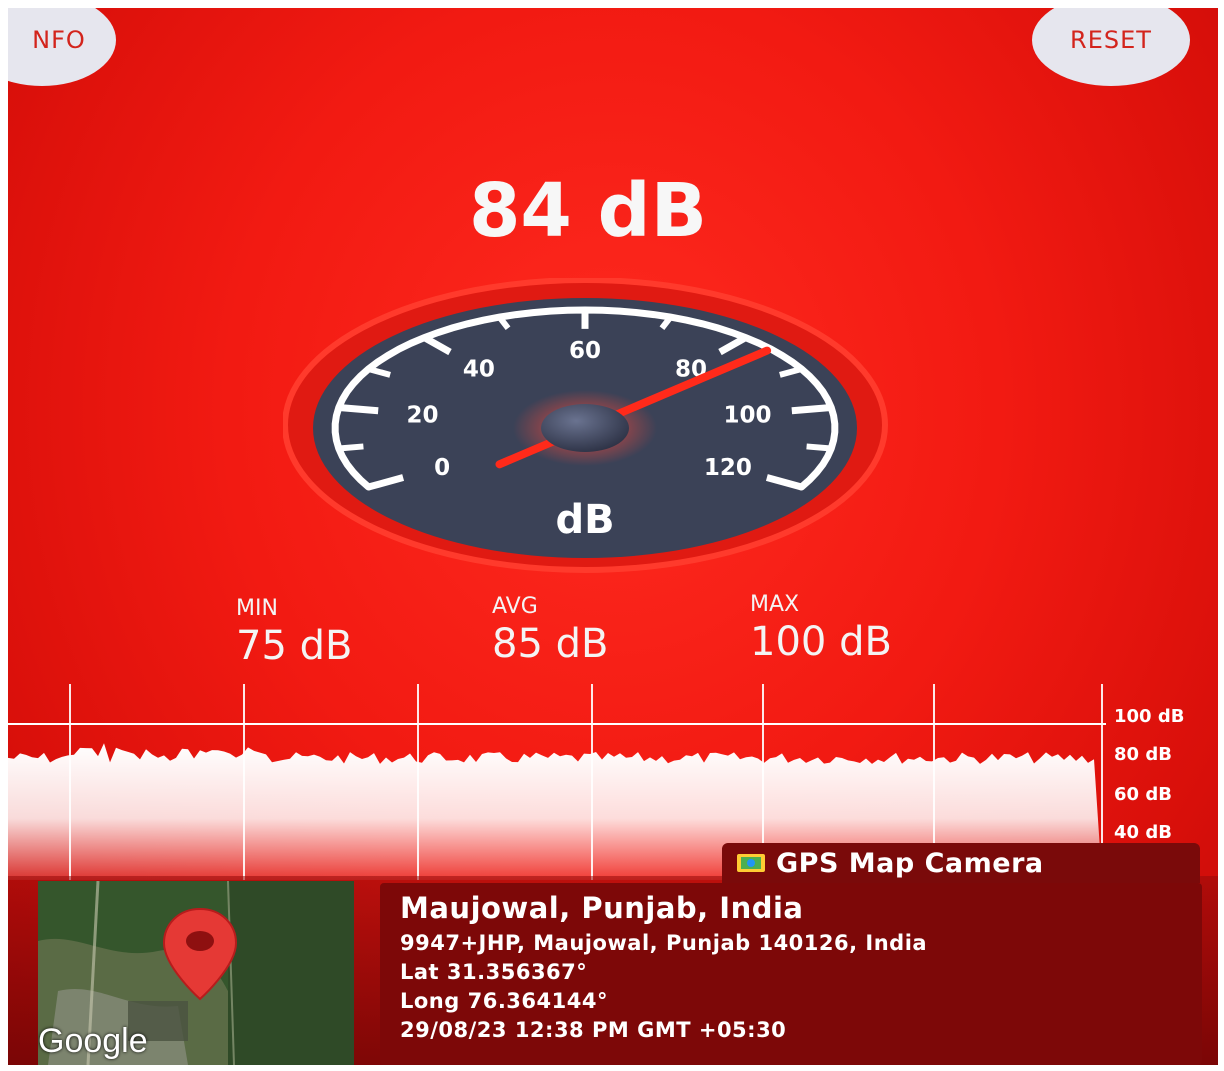 The image size is (1224, 1071). I want to click on stat-max-label: MAX, so click(775, 604).